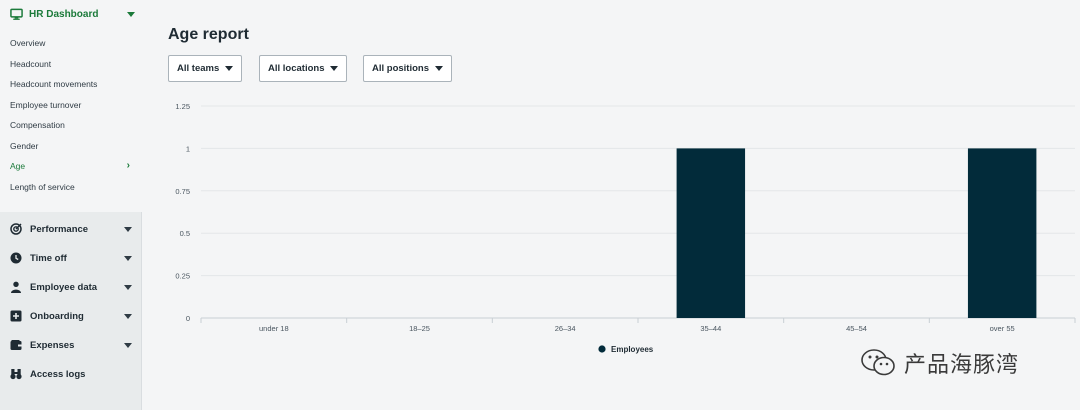  What do you see at coordinates (274, 328) in the screenshot?
I see `x-tick-label: under 18` at bounding box center [274, 328].